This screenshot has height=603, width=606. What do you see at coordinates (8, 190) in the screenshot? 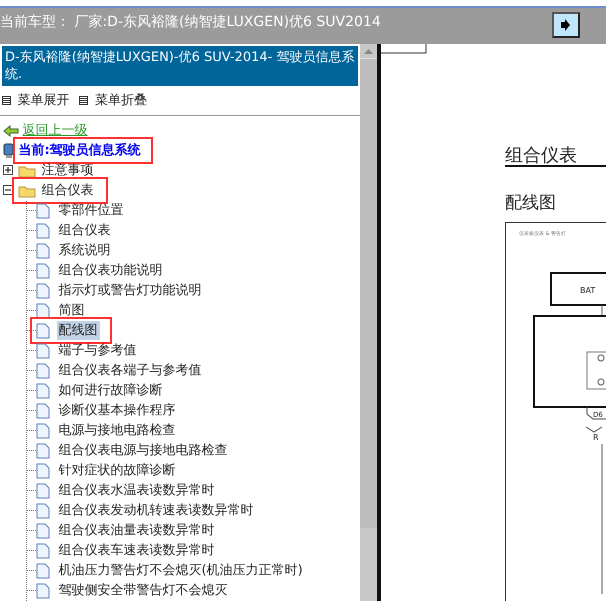
I see `collapse-icon` at bounding box center [8, 190].